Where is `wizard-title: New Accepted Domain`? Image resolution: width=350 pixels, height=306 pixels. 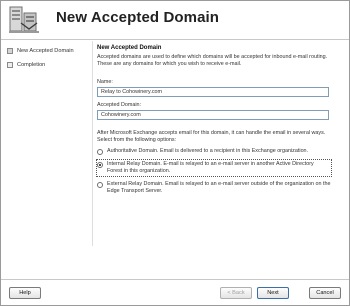 wizard-title: New Accepted Domain is located at coordinates (138, 17).